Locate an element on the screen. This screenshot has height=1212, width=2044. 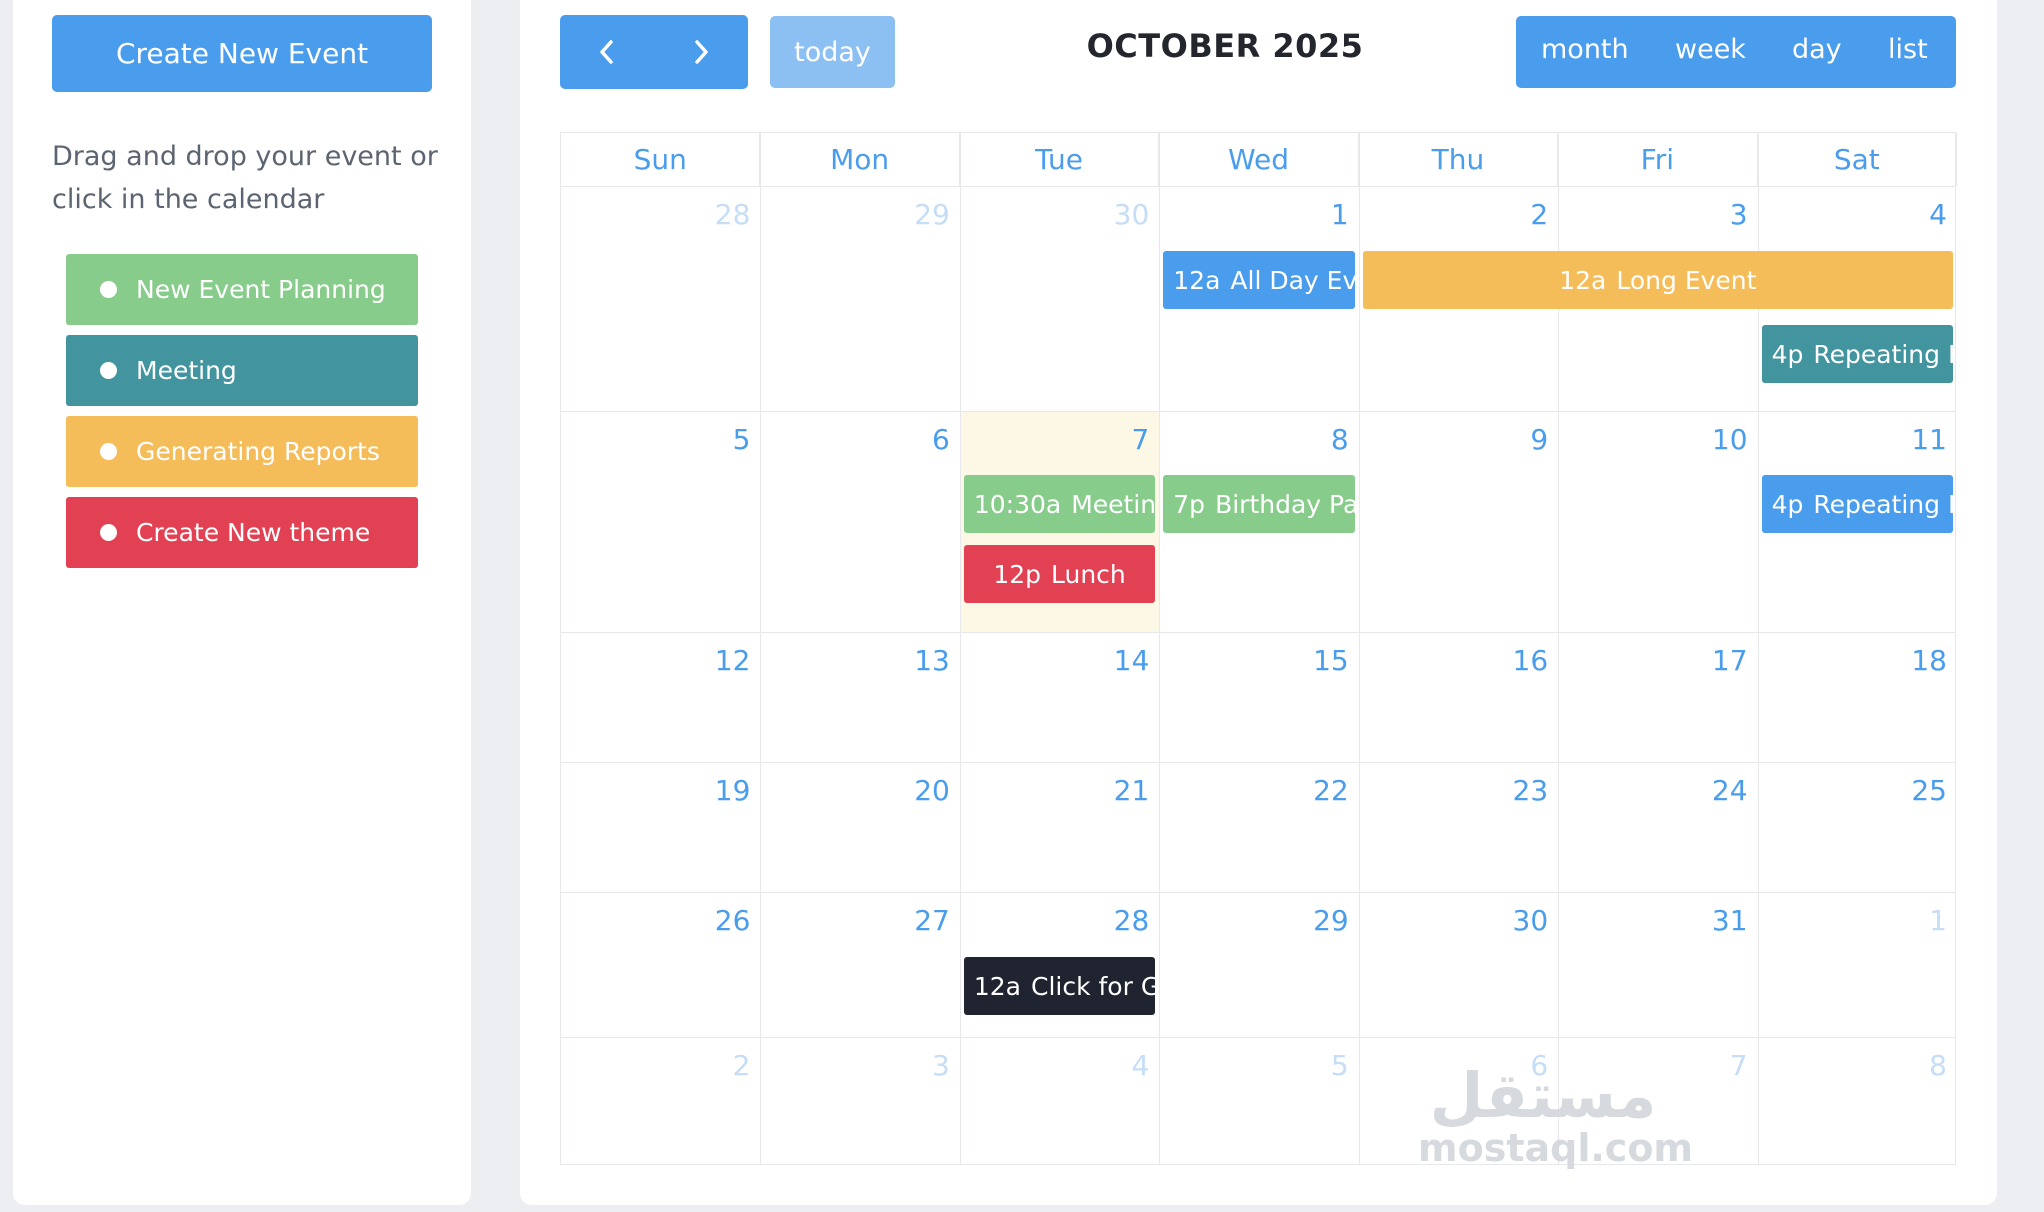
event-time: 12p is located at coordinates (1017, 574).